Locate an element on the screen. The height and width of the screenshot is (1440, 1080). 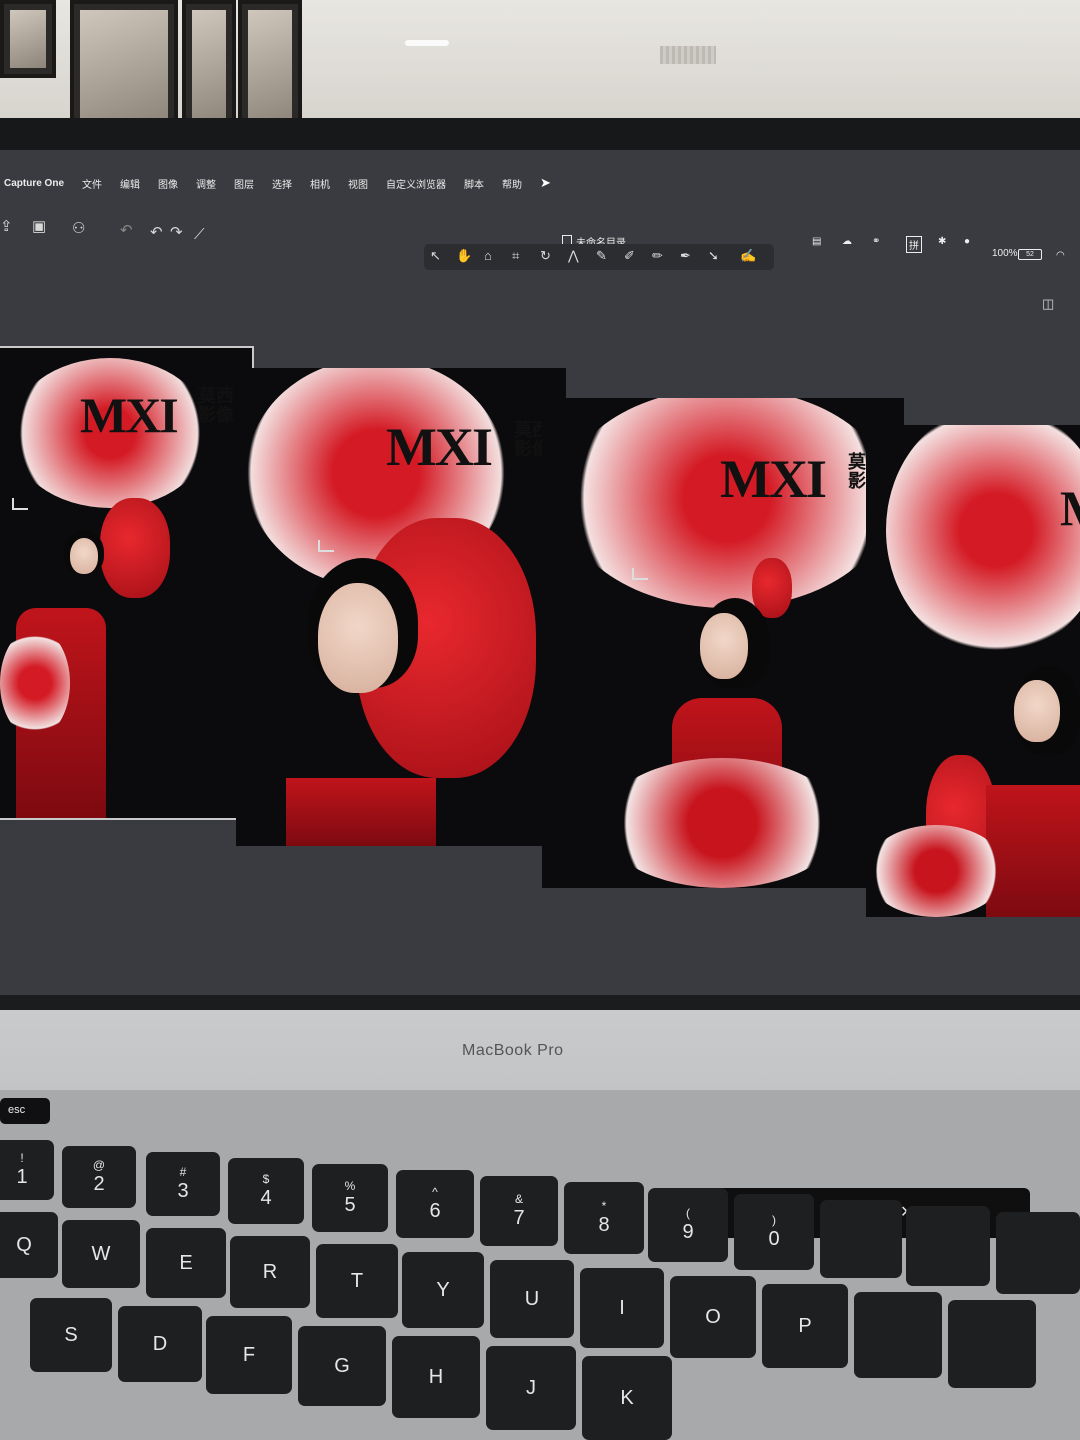
menu-script: 脚本 is located at coordinates (474, 183).